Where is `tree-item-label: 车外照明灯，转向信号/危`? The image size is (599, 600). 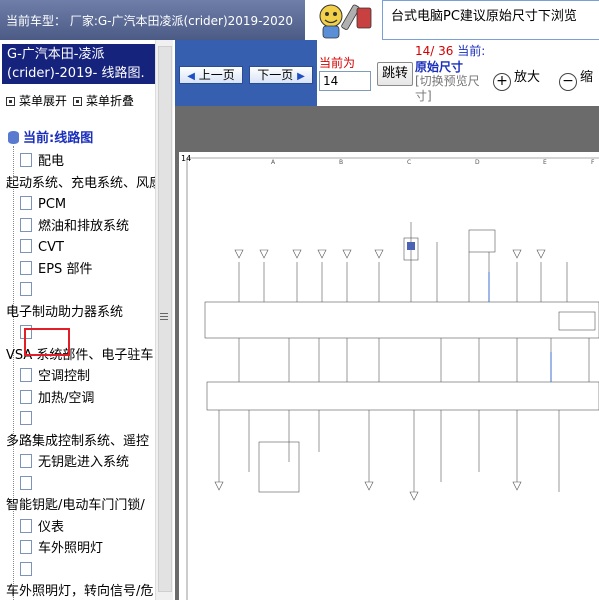 tree-item-label: 车外照明灯，转向信号/危 is located at coordinates (80, 591).